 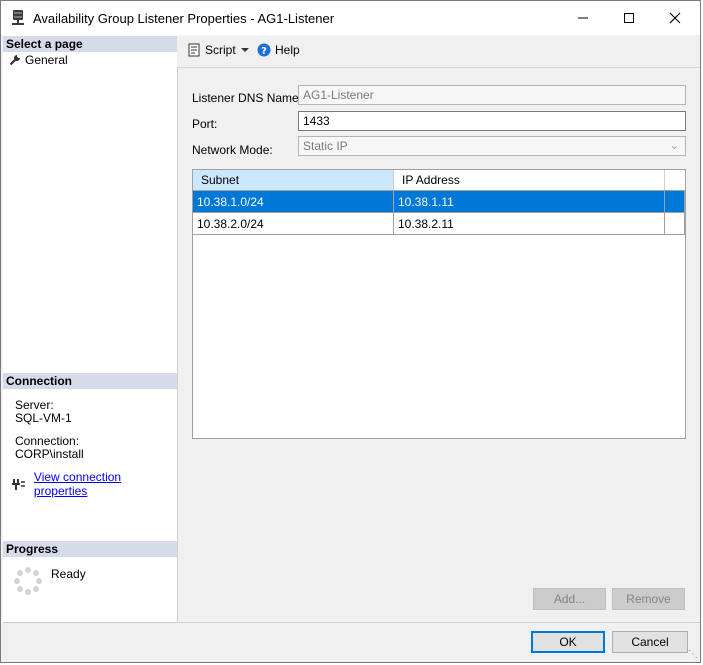 I want to click on port-field: 1433, so click(x=492, y=121).